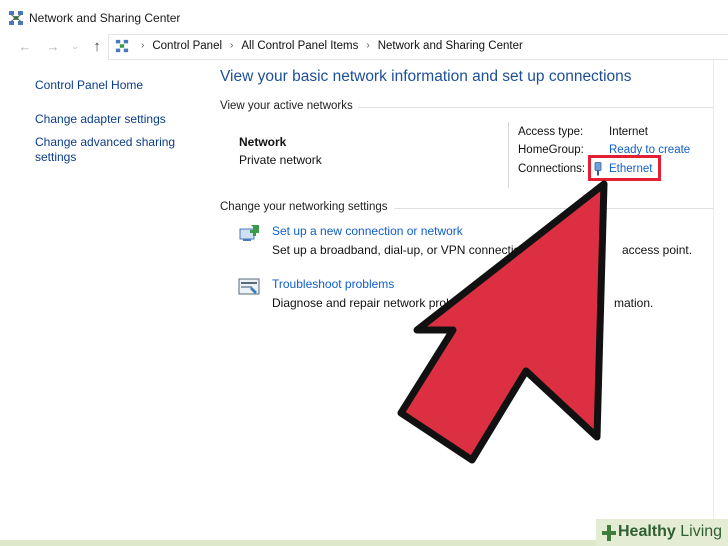  Describe the element at coordinates (551, 132) in the screenshot. I see `access-type-label: Access type:` at that location.